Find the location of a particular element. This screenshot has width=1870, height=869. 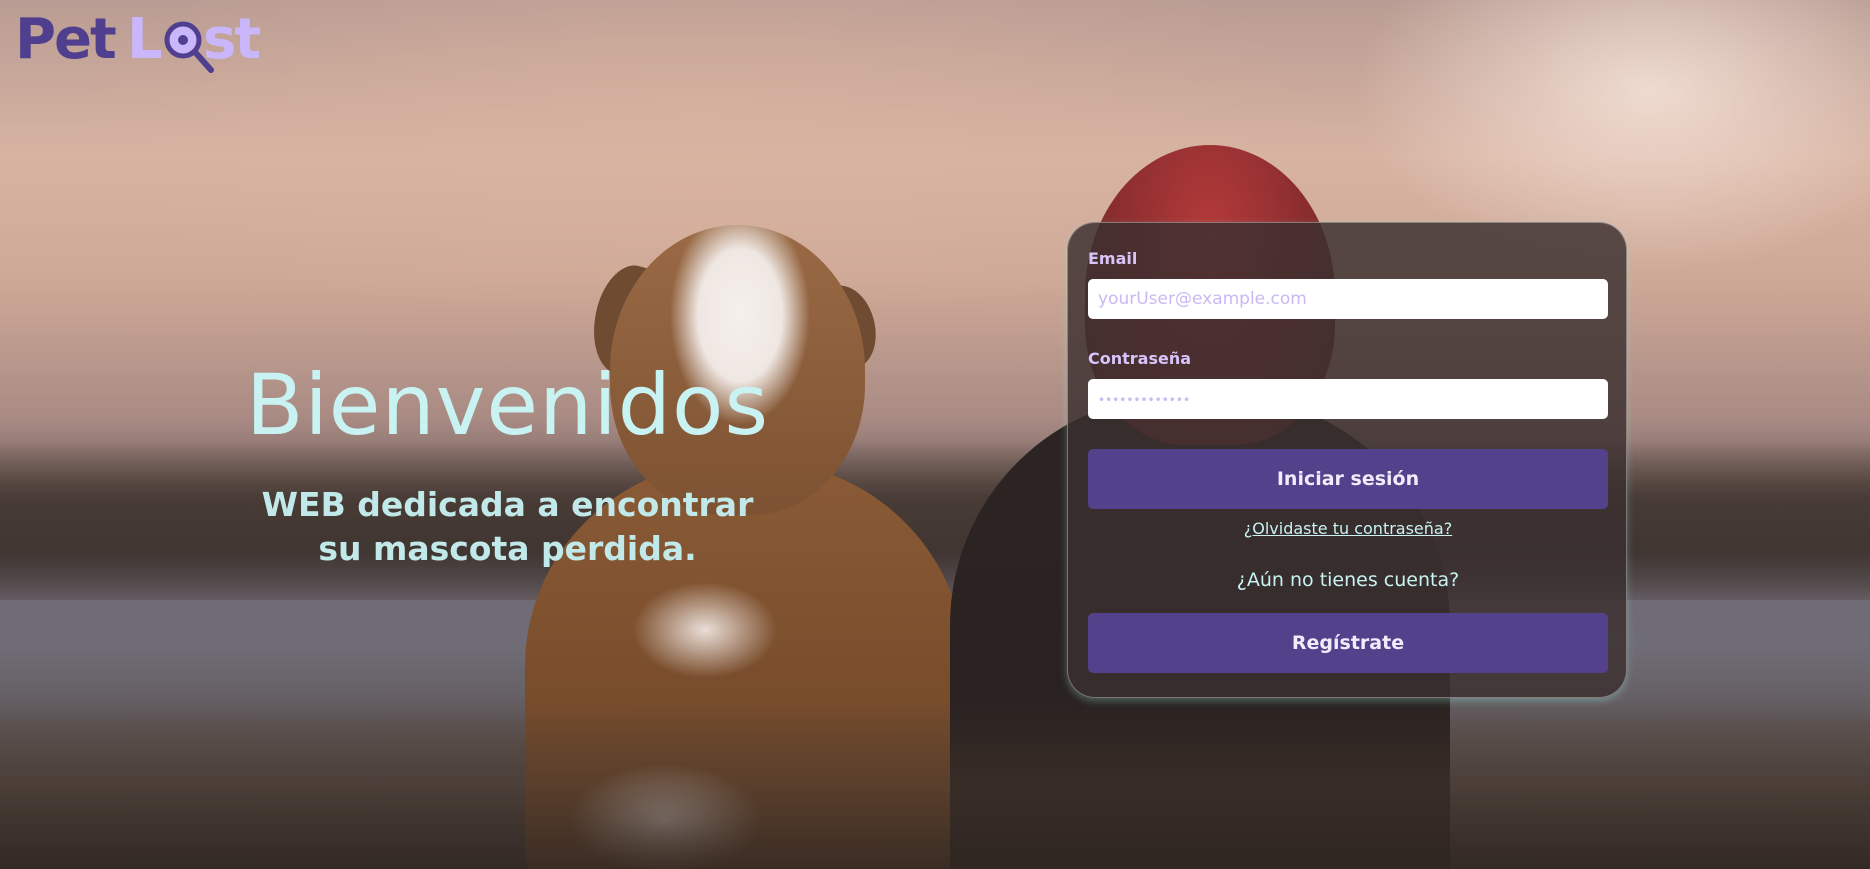

register-button: Regístrate is located at coordinates (1348, 643).